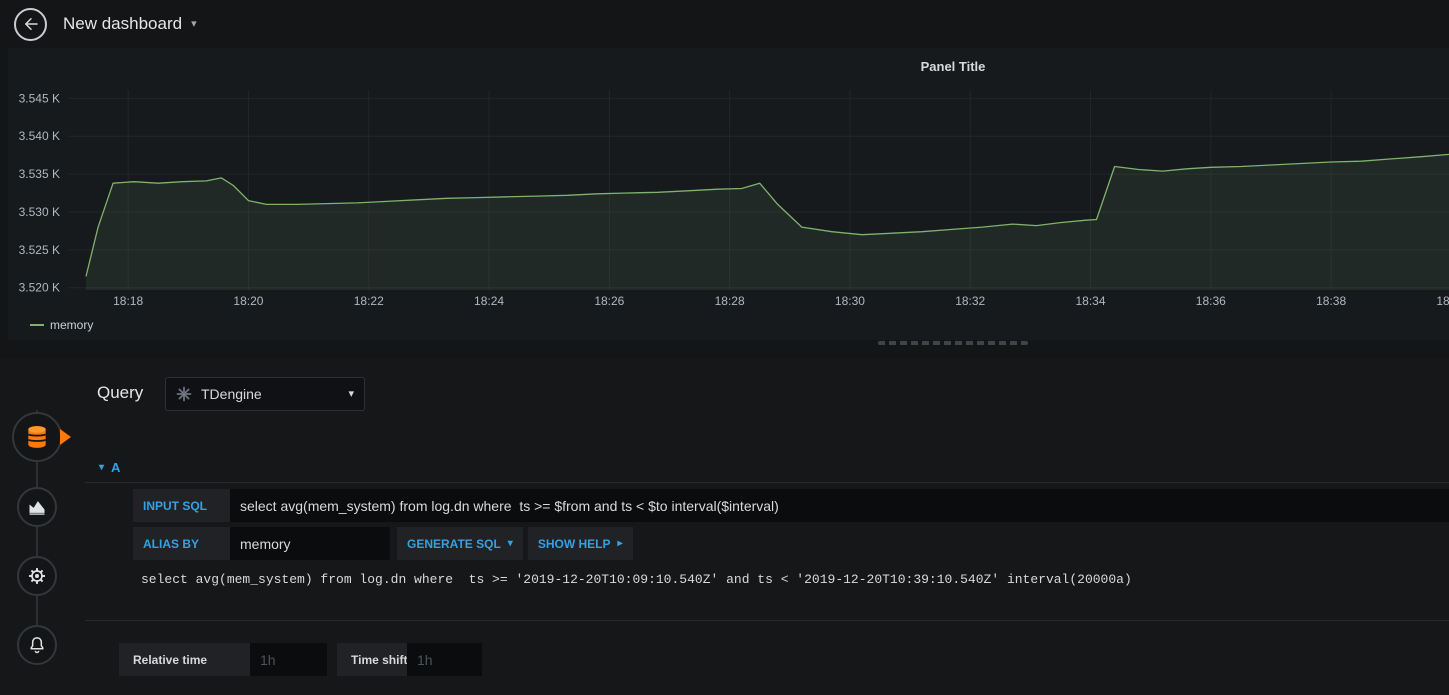 This screenshot has height=695, width=1449. What do you see at coordinates (39, 136) in the screenshot?
I see `svg-text: 3.540 K` at bounding box center [39, 136].